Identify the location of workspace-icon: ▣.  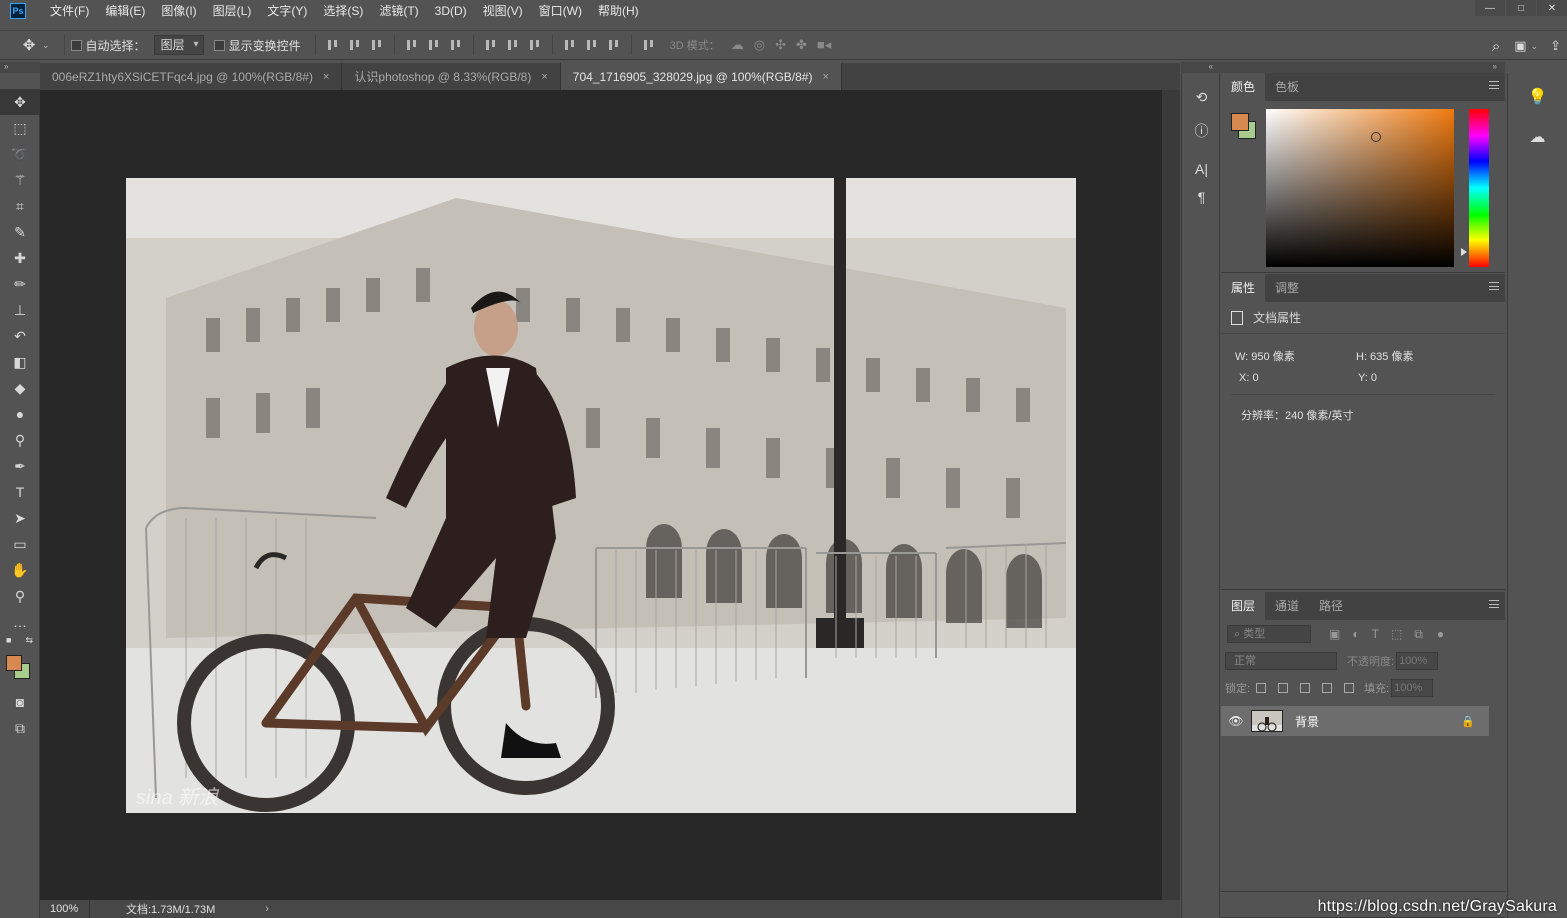
(1520, 46).